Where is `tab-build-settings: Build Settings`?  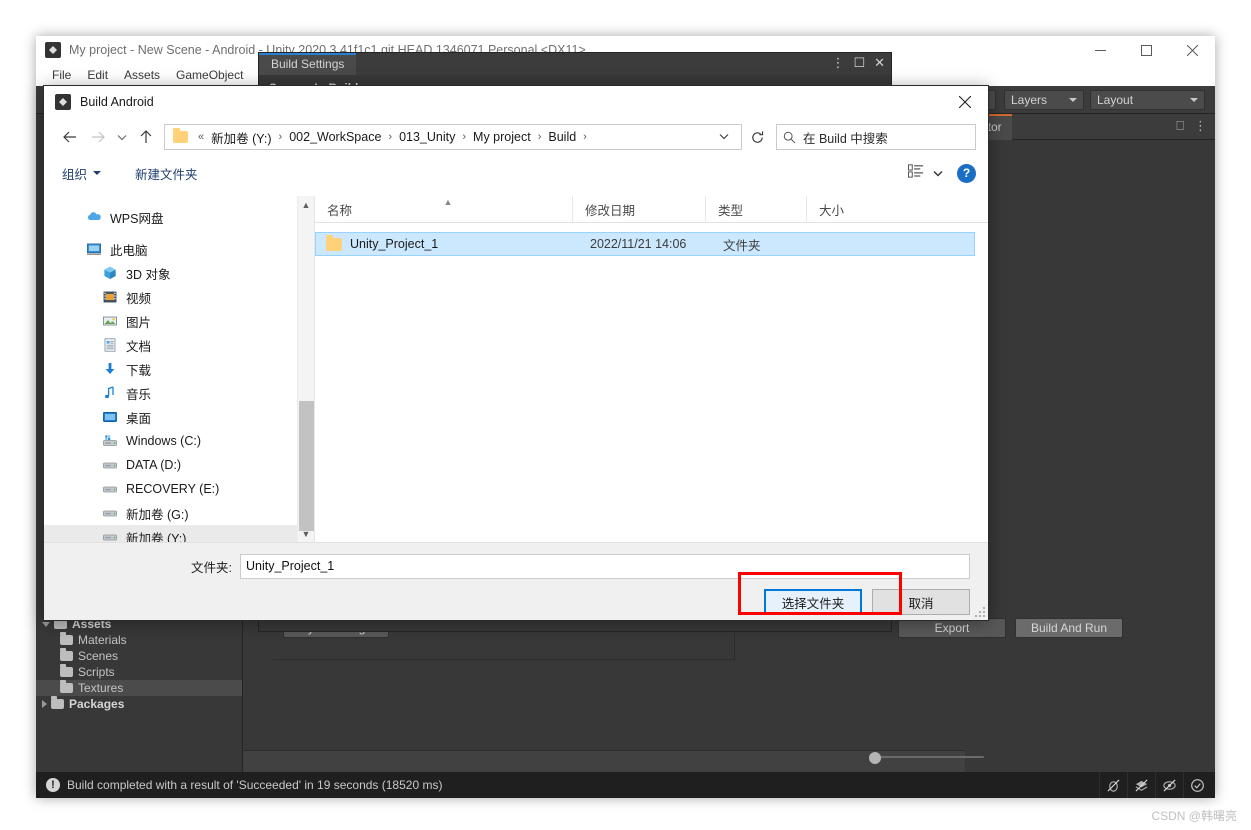
tab-build-settings: Build Settings is located at coordinates (308, 64).